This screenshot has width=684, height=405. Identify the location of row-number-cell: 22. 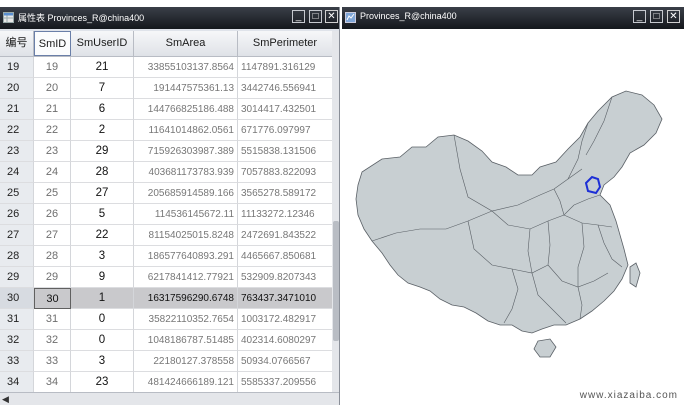
(17, 130).